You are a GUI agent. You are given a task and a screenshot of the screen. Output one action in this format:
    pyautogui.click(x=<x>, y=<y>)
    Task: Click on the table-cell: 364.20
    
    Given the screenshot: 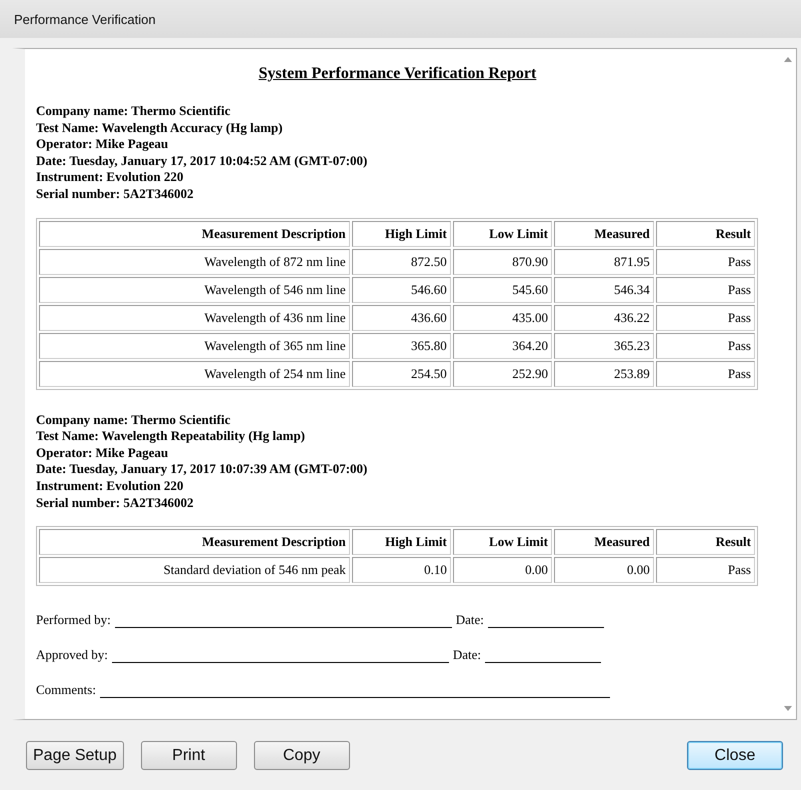 What is the action you would take?
    pyautogui.click(x=502, y=345)
    